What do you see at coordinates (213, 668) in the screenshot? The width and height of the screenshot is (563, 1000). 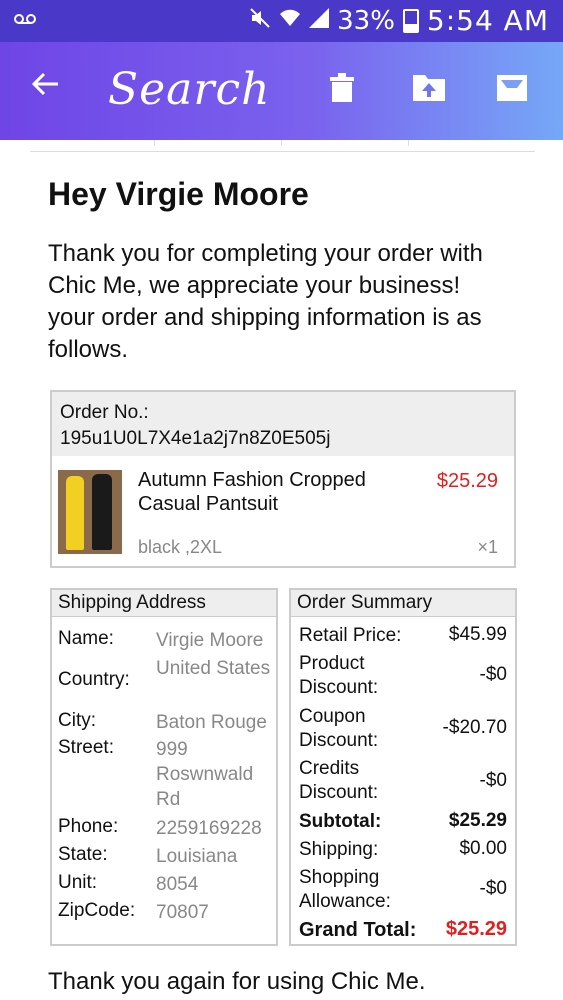 I see `ship-value-country: United States` at bounding box center [213, 668].